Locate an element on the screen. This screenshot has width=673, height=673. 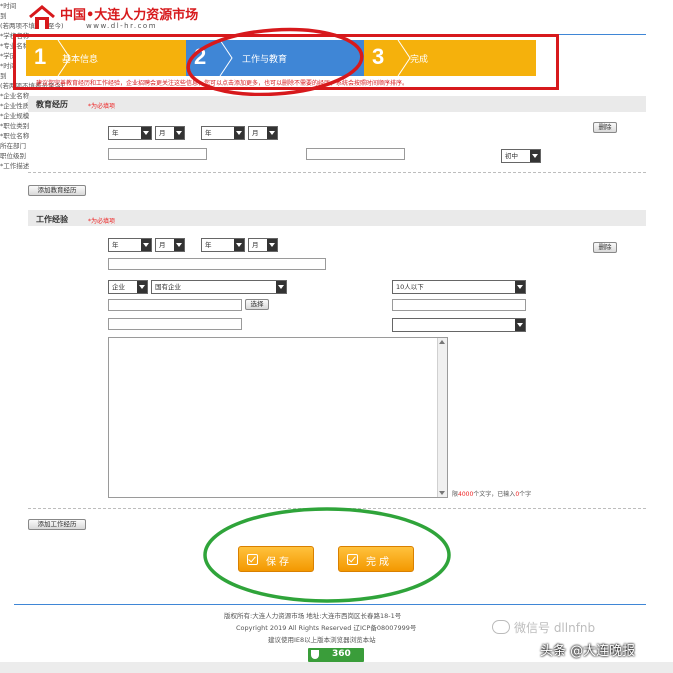
nature-type-select: 企业 is located at coordinates (128, 287).